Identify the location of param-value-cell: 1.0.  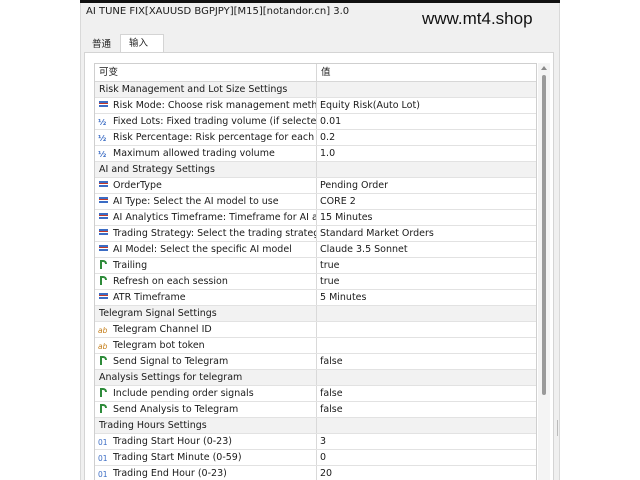
(426, 153).